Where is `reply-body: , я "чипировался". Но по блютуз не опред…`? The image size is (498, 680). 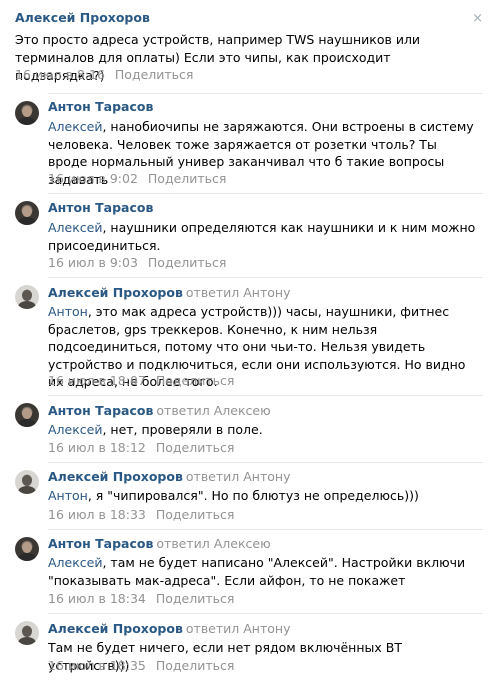
reply-body: , я "чипировался". Но по блютуз не опред… is located at coordinates (253, 495).